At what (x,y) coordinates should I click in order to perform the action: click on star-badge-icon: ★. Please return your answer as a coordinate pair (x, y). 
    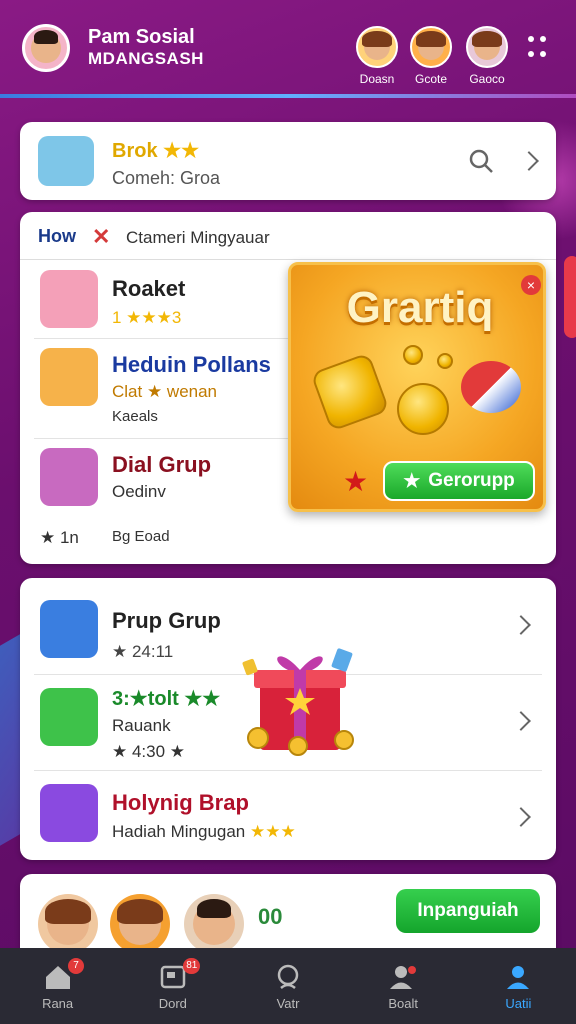
    Looking at the image, I should click on (356, 481).